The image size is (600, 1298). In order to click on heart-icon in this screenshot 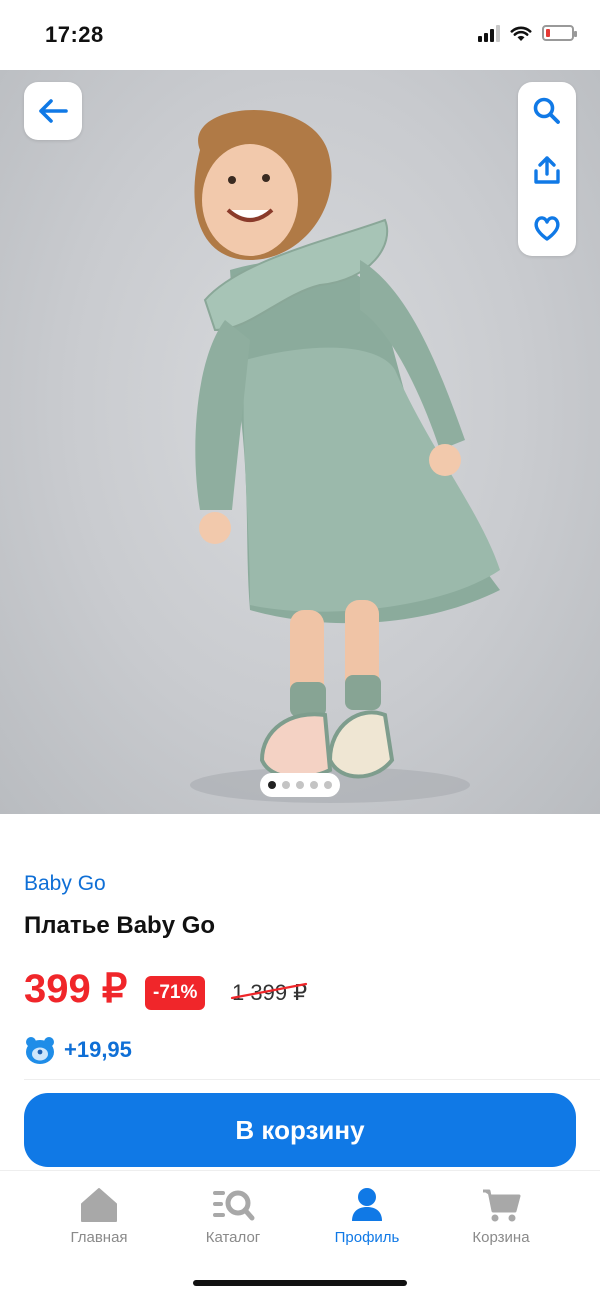, I will do `click(547, 228)`.